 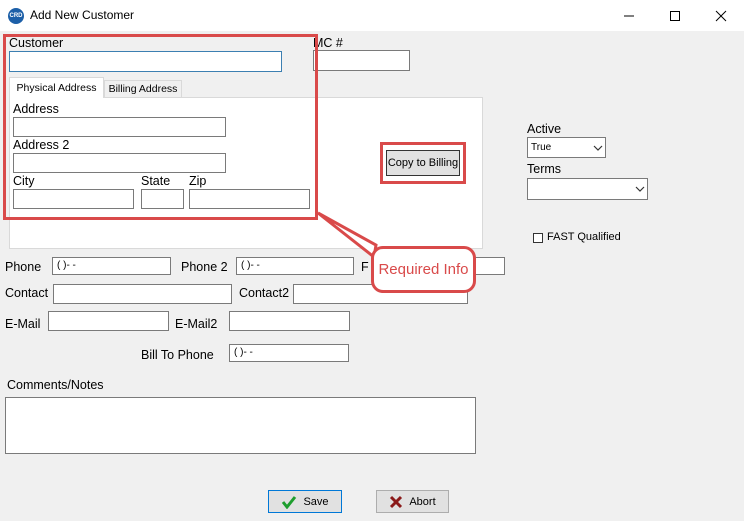 What do you see at coordinates (541, 147) in the screenshot?
I see `active-value: True` at bounding box center [541, 147].